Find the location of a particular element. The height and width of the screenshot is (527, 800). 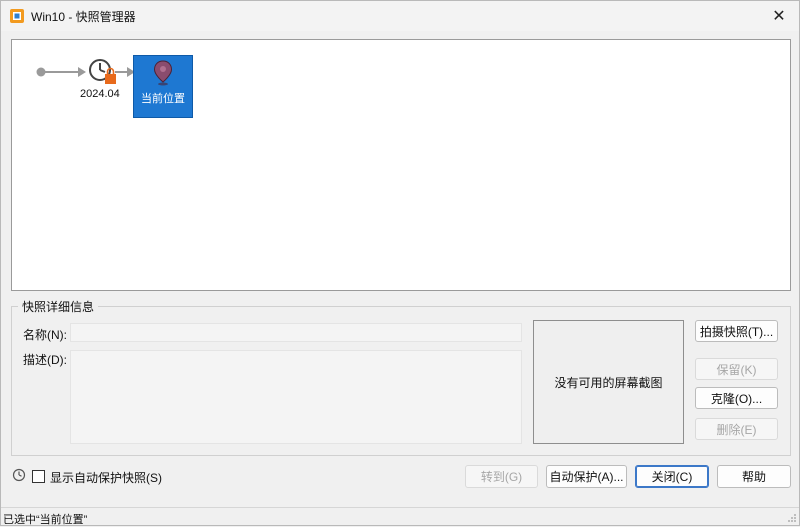

close-icon: ✕ is located at coordinates (779, 16).